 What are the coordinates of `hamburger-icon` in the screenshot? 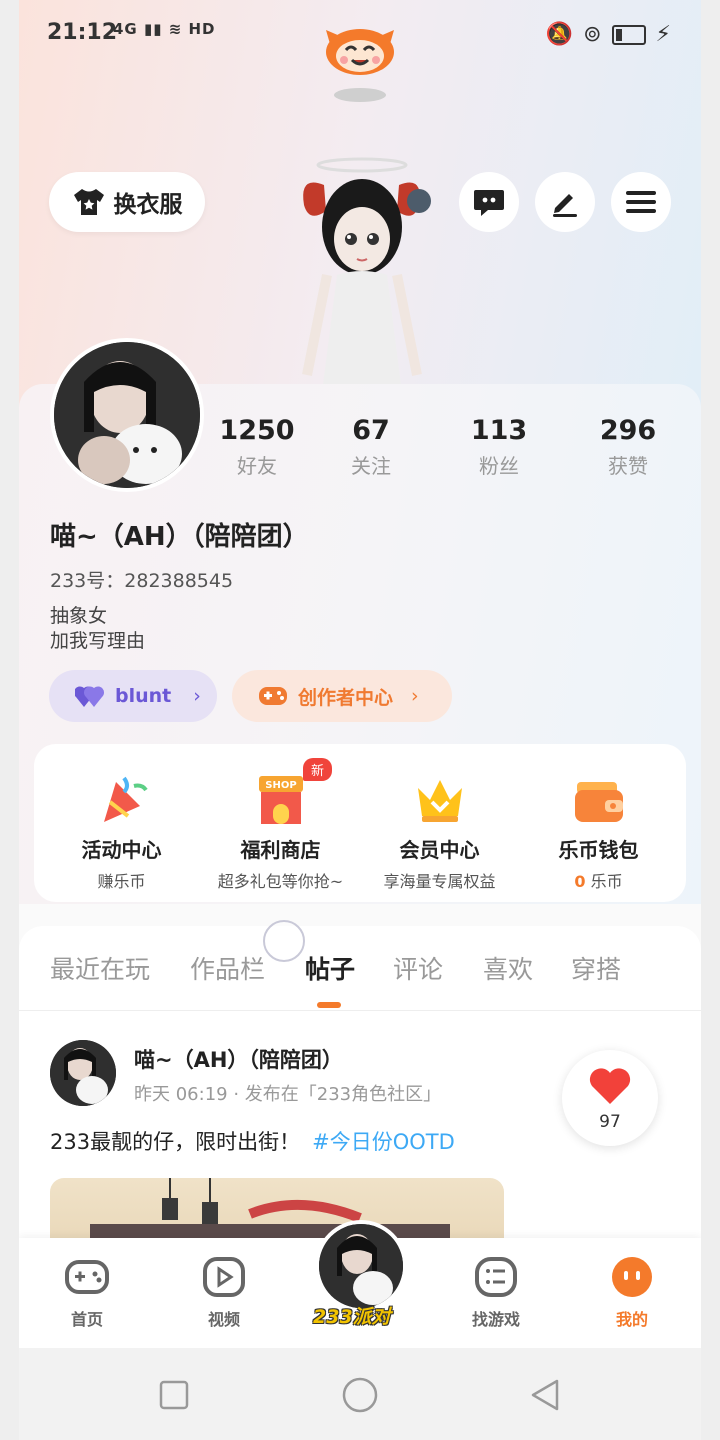 It's located at (641, 202).